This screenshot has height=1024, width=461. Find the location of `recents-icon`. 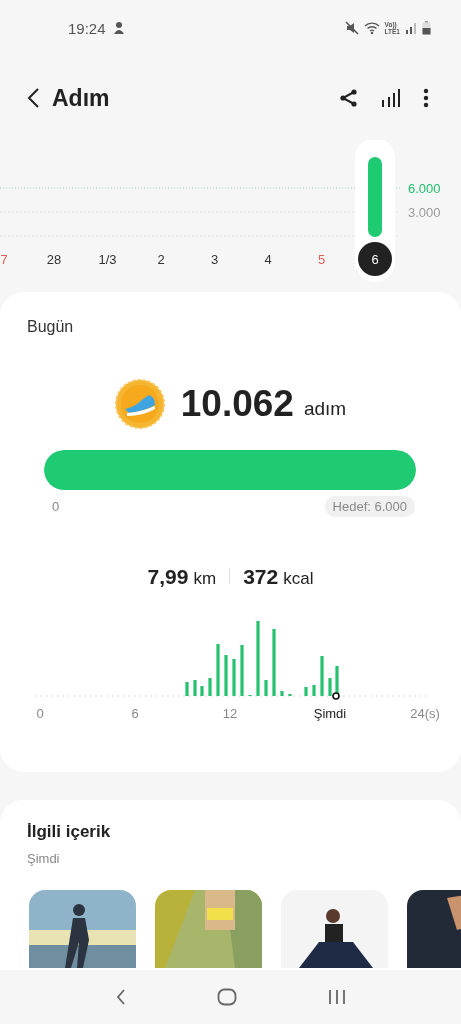

recents-icon is located at coordinates (336, 997).